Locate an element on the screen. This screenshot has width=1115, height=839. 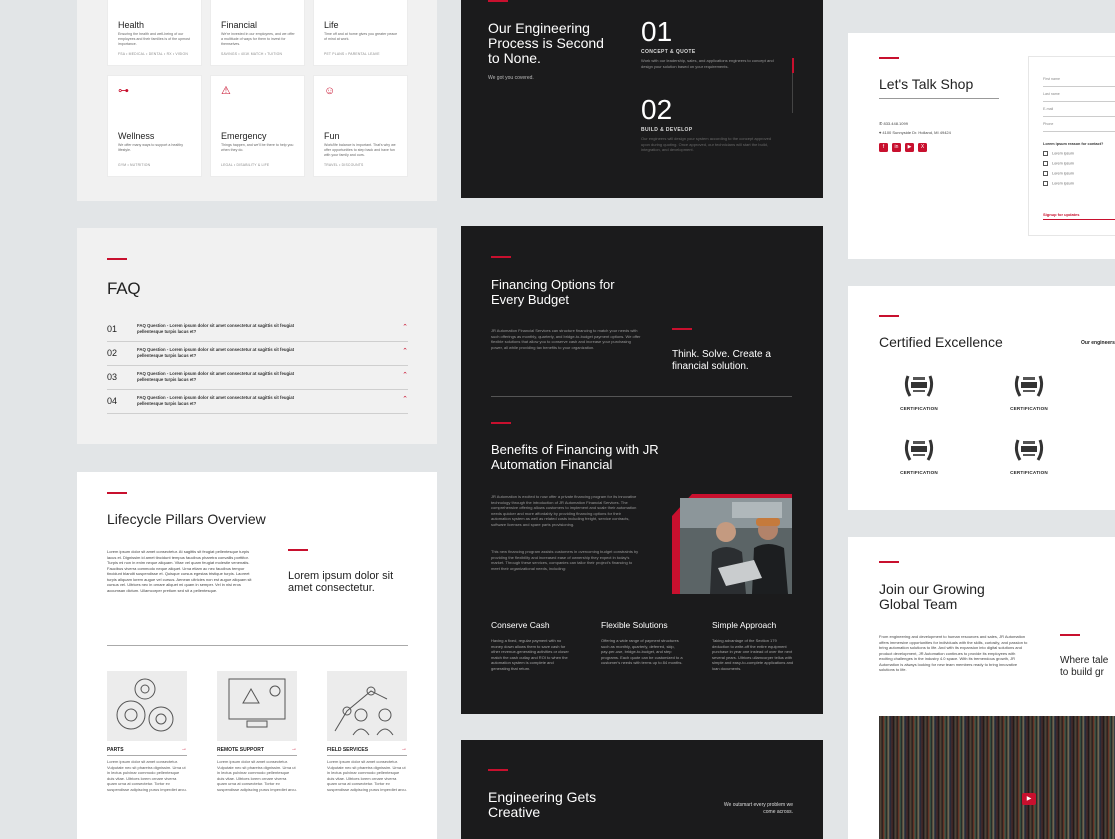
faq-title: FAQ is located at coordinates (124, 288).